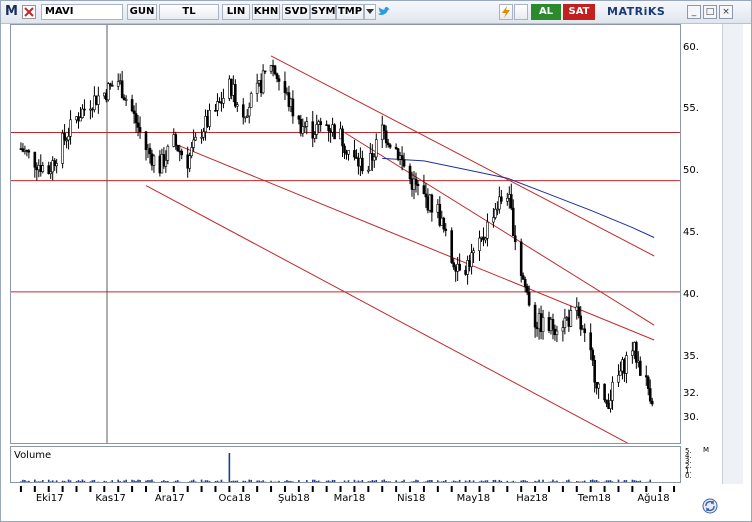 The height and width of the screenshot is (522, 752). Describe the element at coordinates (266, 12) in the screenshot. I see `khn-button: KHN` at that location.